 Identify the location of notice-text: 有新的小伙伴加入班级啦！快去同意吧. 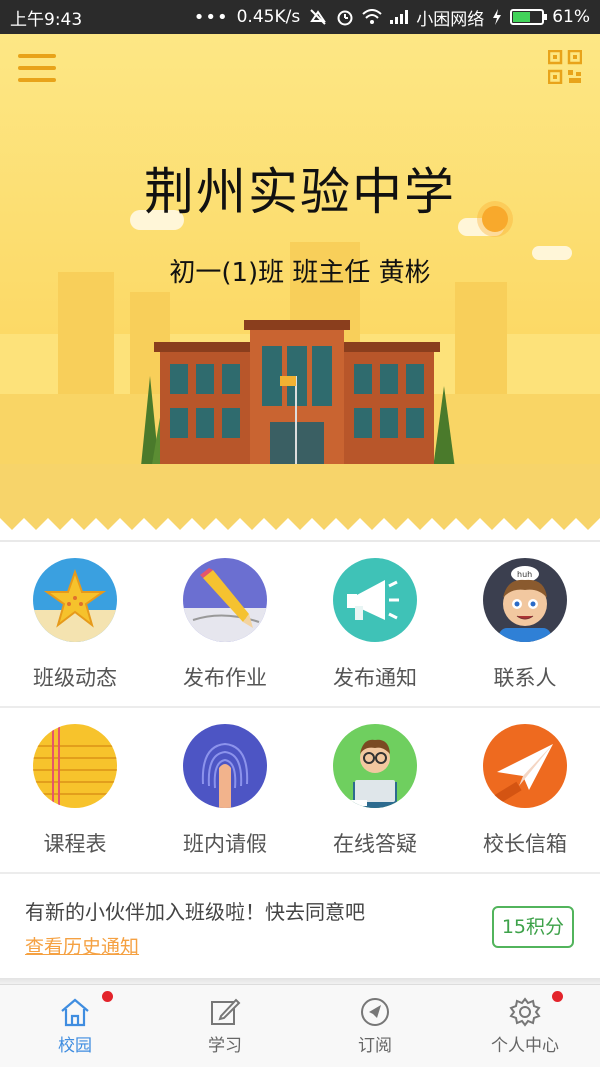
(195, 910).